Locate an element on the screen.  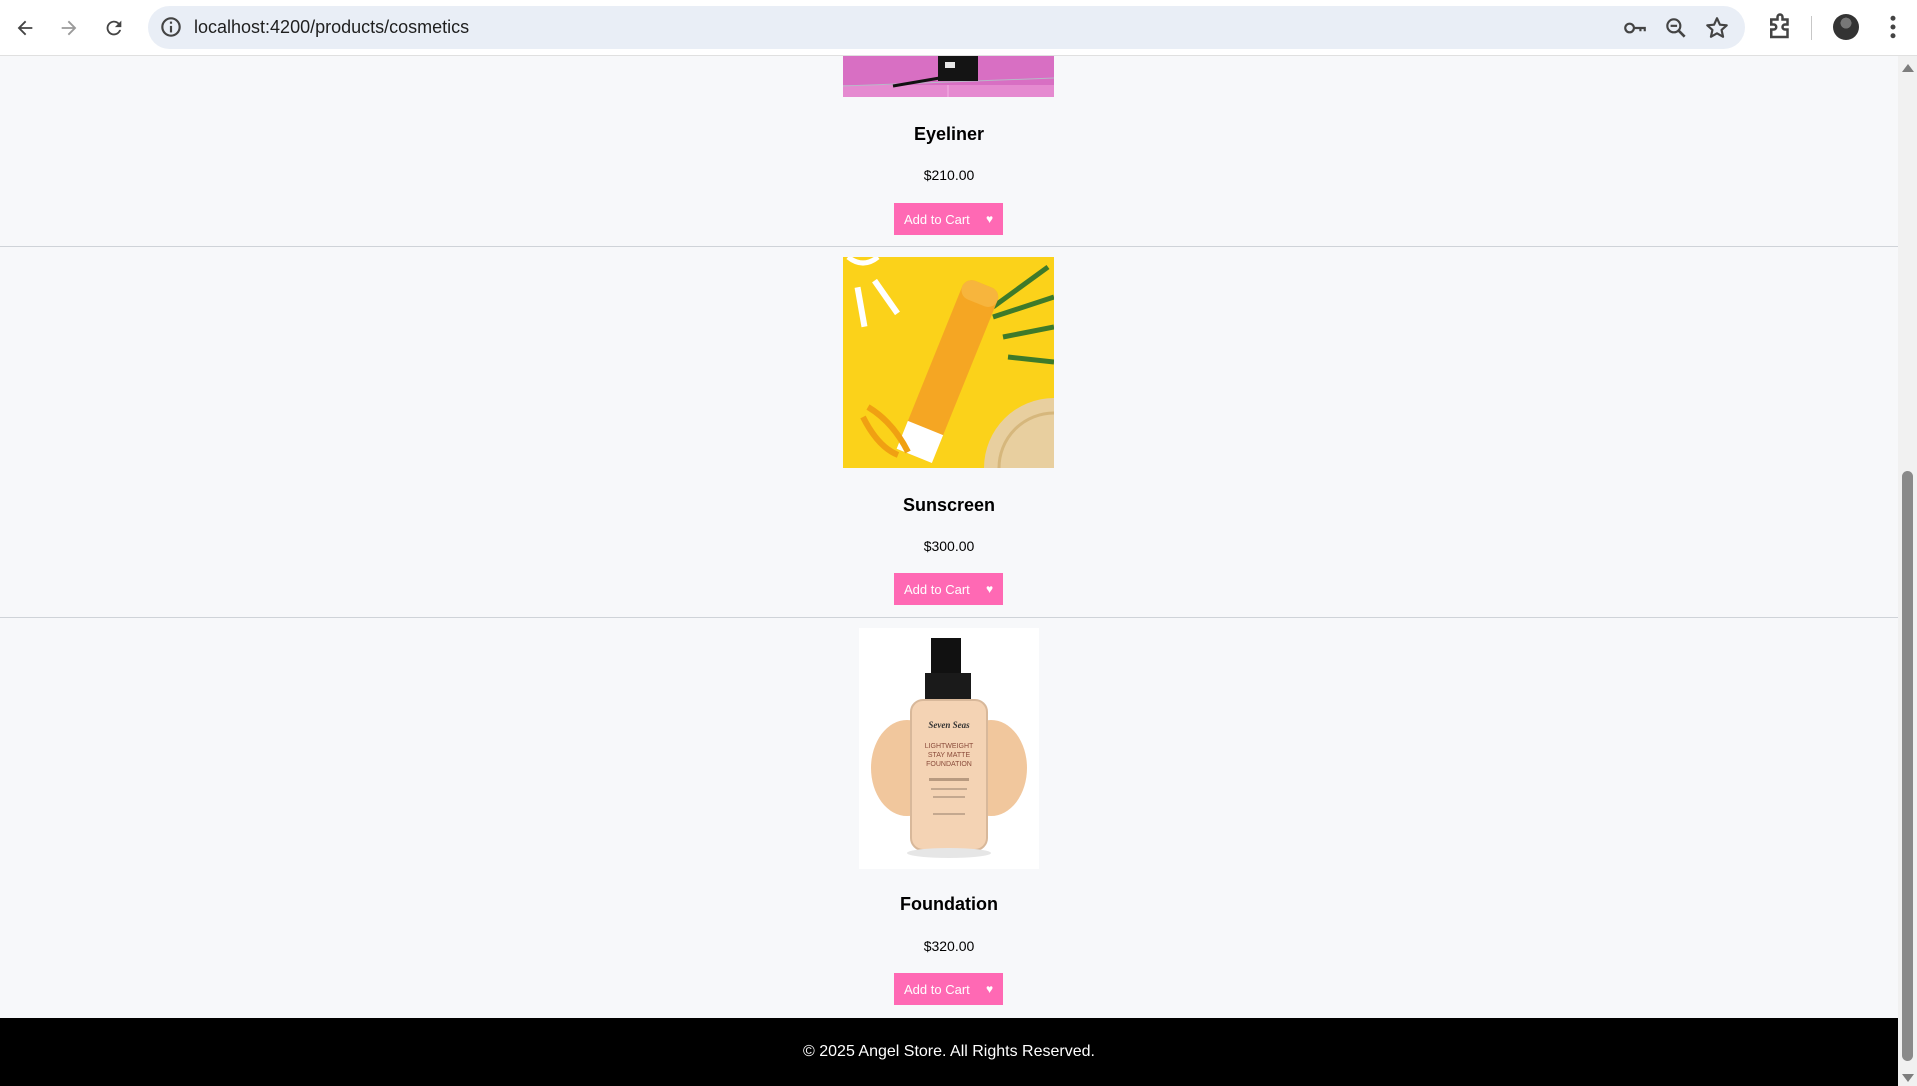
site-footer: © 2025 Angel Store. All Rights Reserved. is located at coordinates (949, 1052).